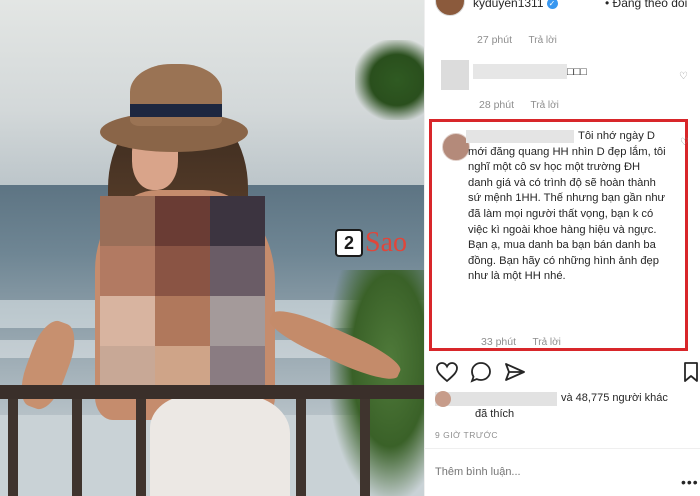  What do you see at coordinates (508, 5) in the screenshot?
I see `author-username-text: kyduyen1311` at bounding box center [508, 5].